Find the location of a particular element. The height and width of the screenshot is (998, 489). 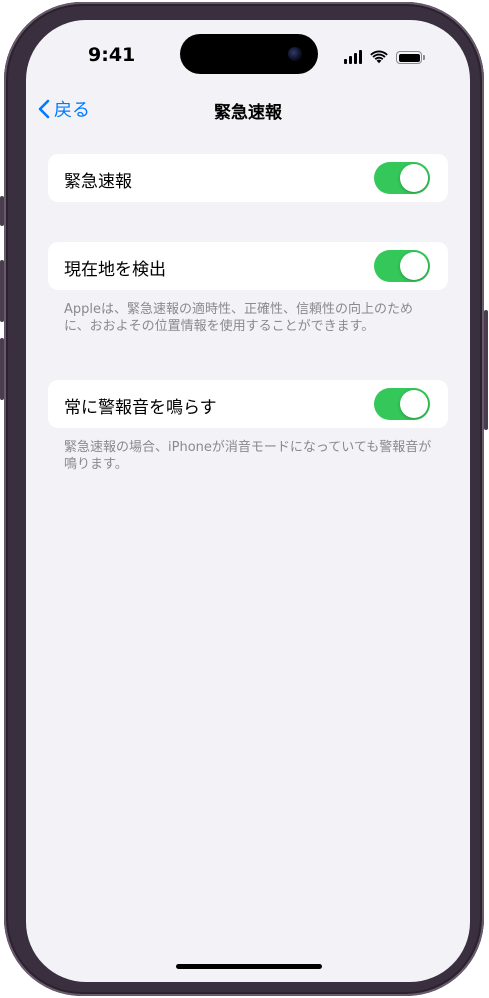

wifi-icon is located at coordinates (379, 57).